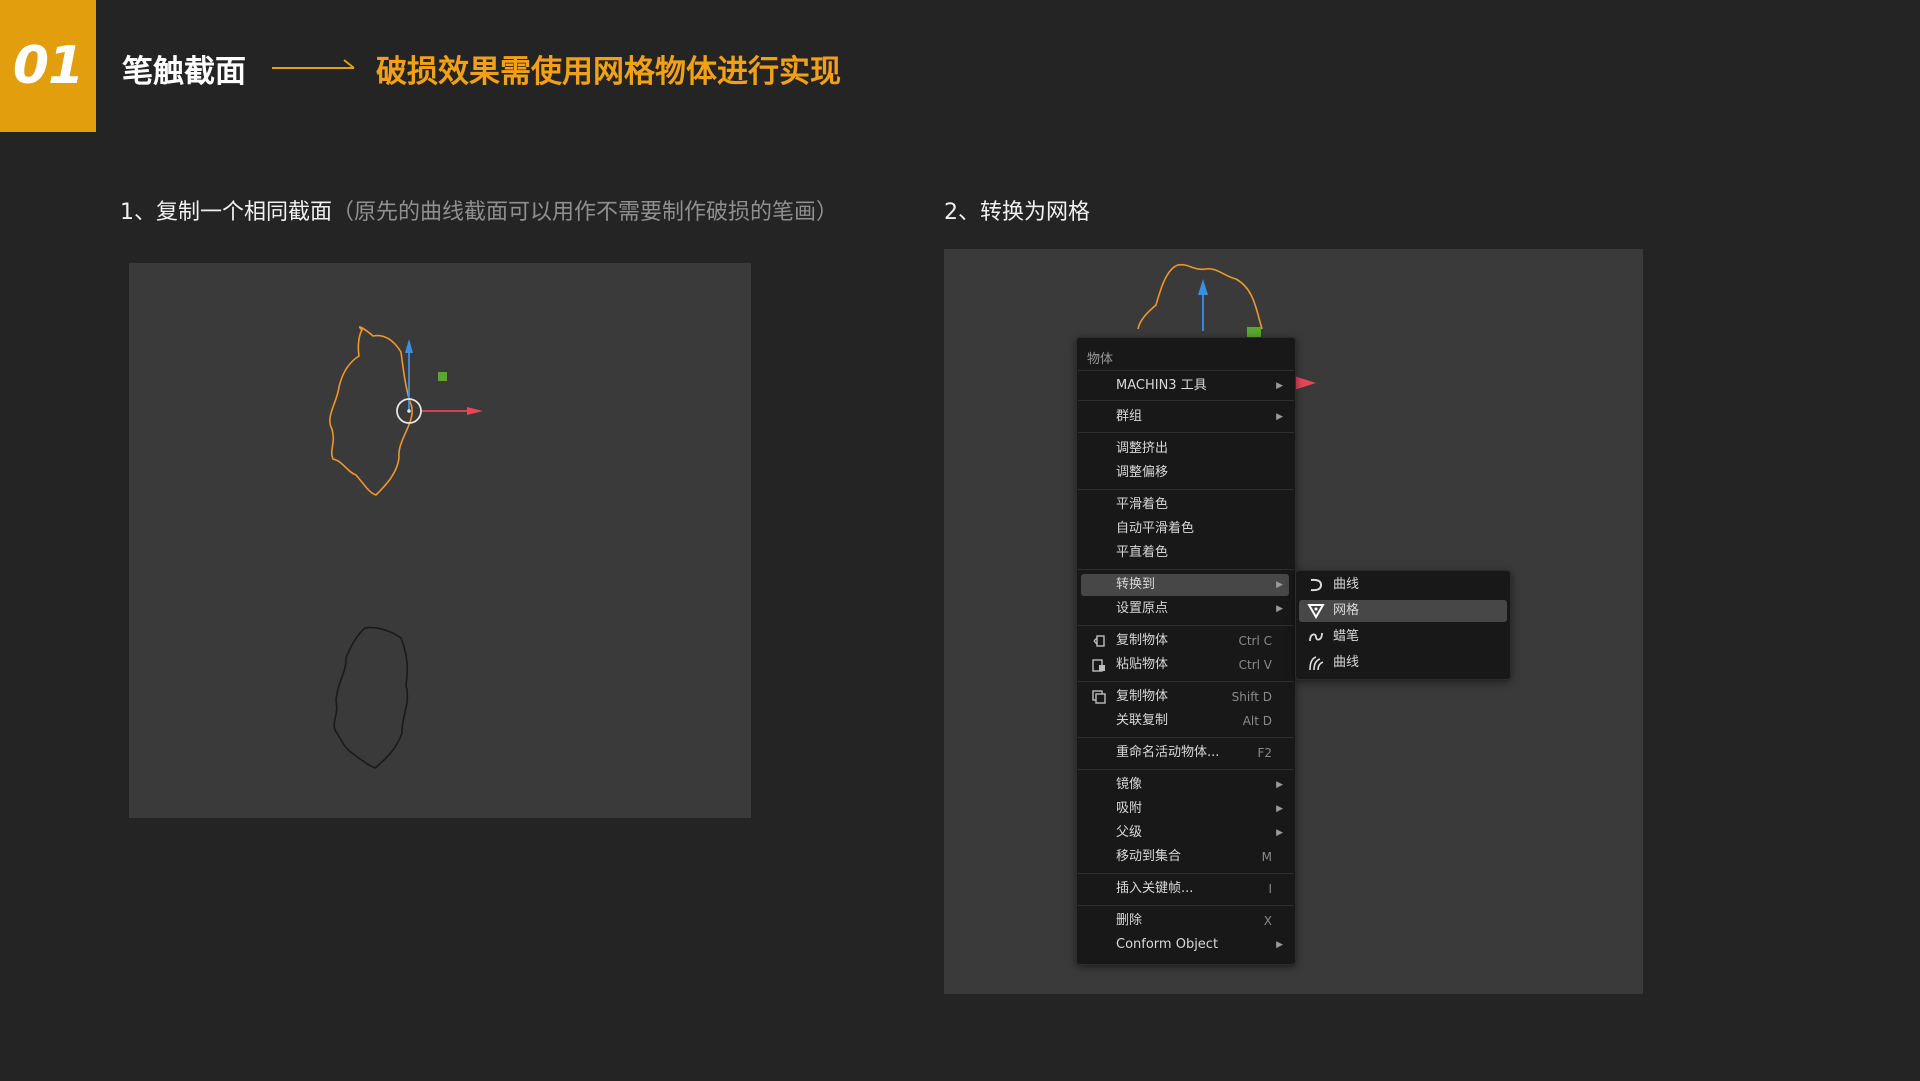  Describe the element at coordinates (1161, 385) in the screenshot. I see `menu-item-label: MACHIN3 工具` at that location.